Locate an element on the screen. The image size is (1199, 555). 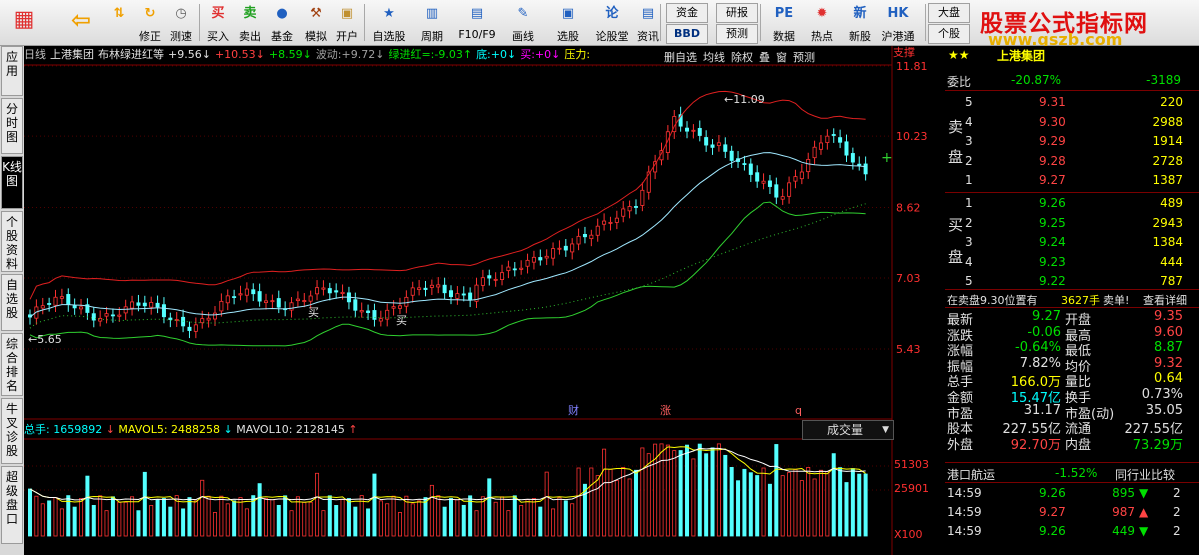
toolbar-button-0: ▦ is located at coordinates (24, 22).